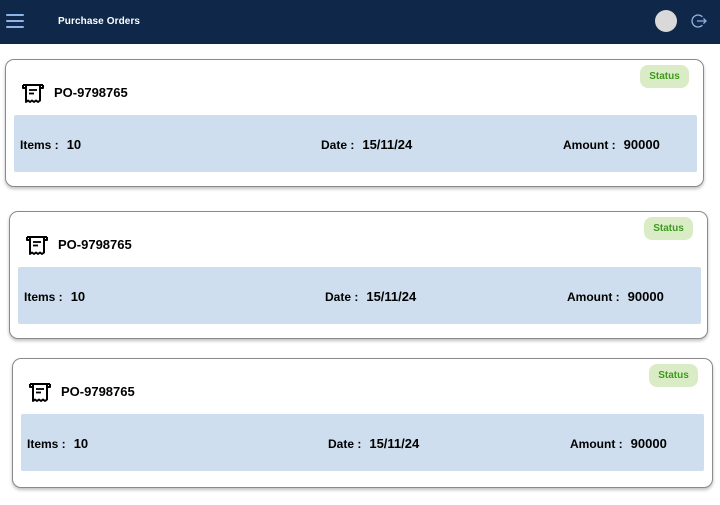 This screenshot has width=720, height=505. I want to click on hamburger-menu-icon, so click(15, 21).